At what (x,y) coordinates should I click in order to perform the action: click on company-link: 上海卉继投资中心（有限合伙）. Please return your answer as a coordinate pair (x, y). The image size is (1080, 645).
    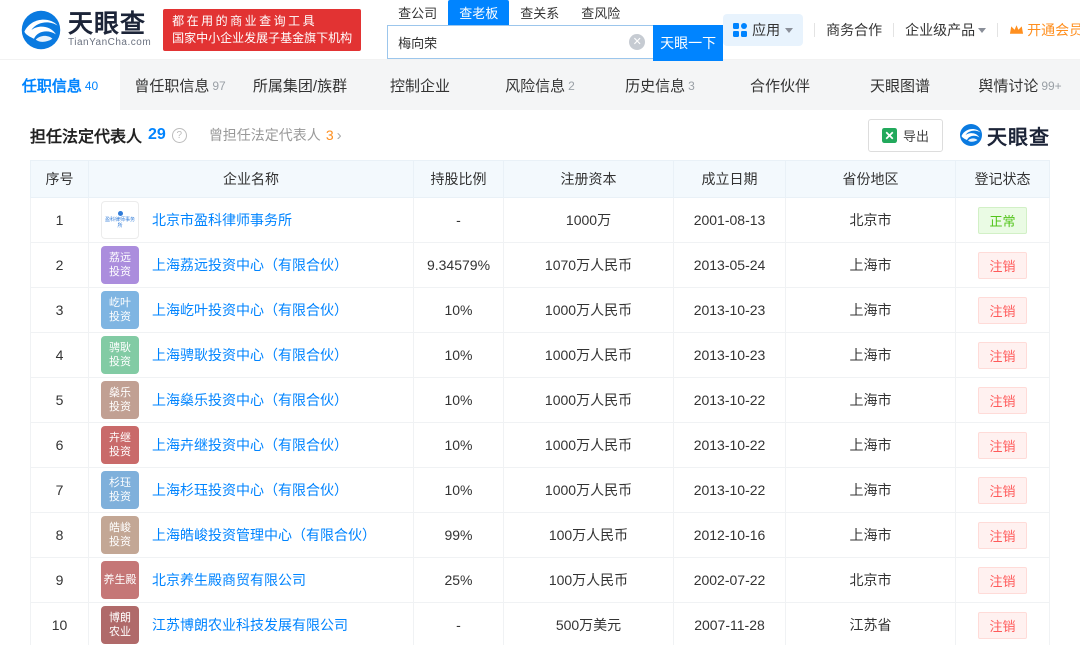
    Looking at the image, I should click on (250, 445).